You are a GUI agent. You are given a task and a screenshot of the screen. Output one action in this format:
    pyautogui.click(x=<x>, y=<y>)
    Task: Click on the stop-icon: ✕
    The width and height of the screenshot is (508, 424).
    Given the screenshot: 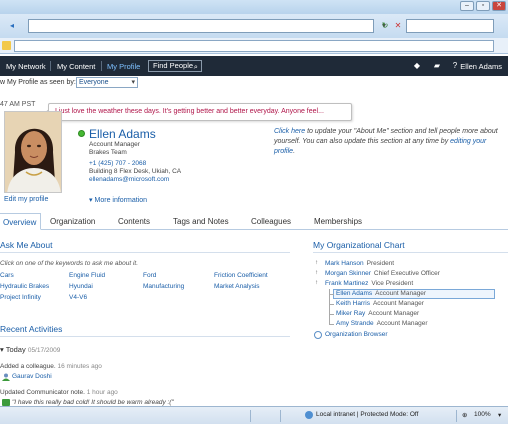 What is the action you would take?
    pyautogui.click(x=398, y=26)
    